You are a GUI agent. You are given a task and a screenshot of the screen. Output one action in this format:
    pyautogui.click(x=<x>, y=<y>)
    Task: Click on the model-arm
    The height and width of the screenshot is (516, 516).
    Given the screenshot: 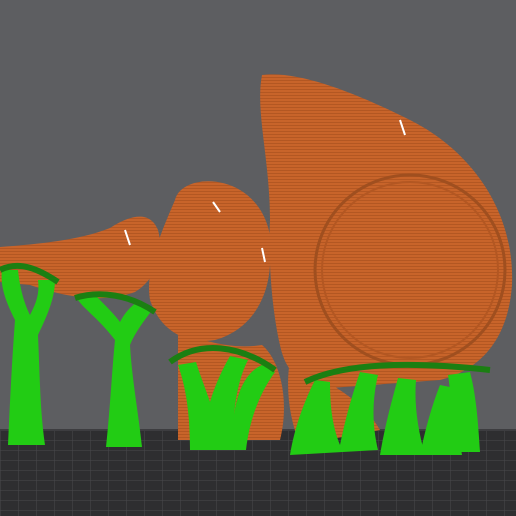 What is the action you would take?
    pyautogui.click(x=80, y=257)
    